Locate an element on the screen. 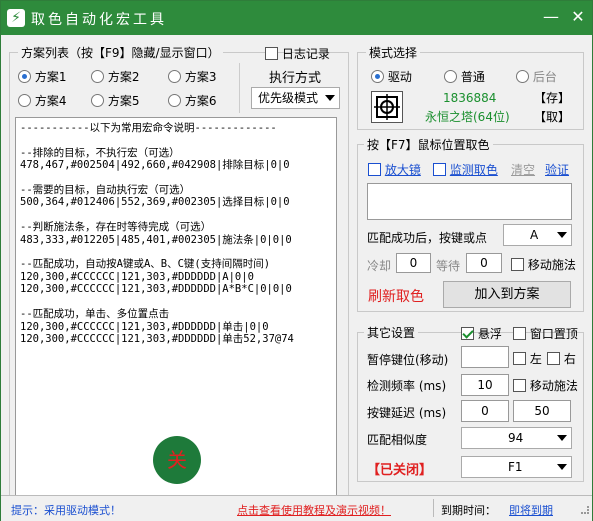 This screenshot has height=521, width=593. scheme-radio-4: 方案4 is located at coordinates (42, 100).